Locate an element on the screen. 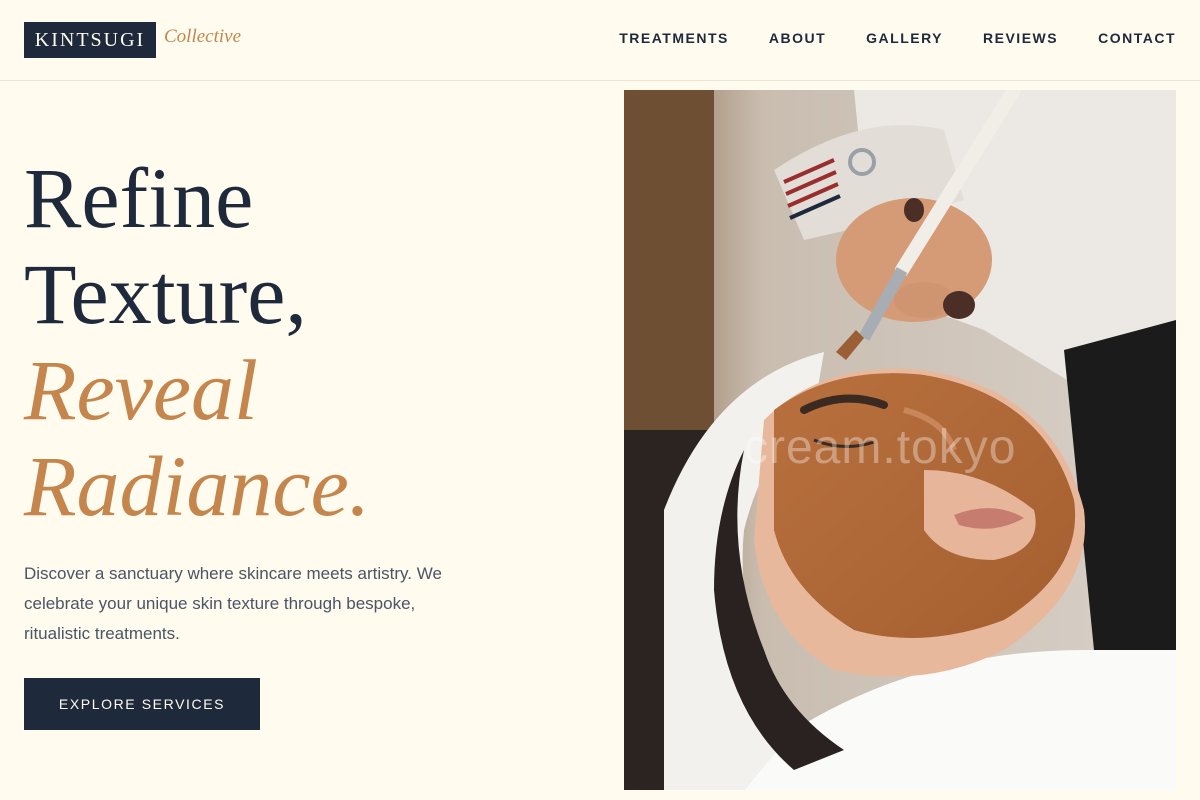  main-nav: TREATMENTS ABOUT GALLERY REVIEWS CONTACT is located at coordinates (897, 38).